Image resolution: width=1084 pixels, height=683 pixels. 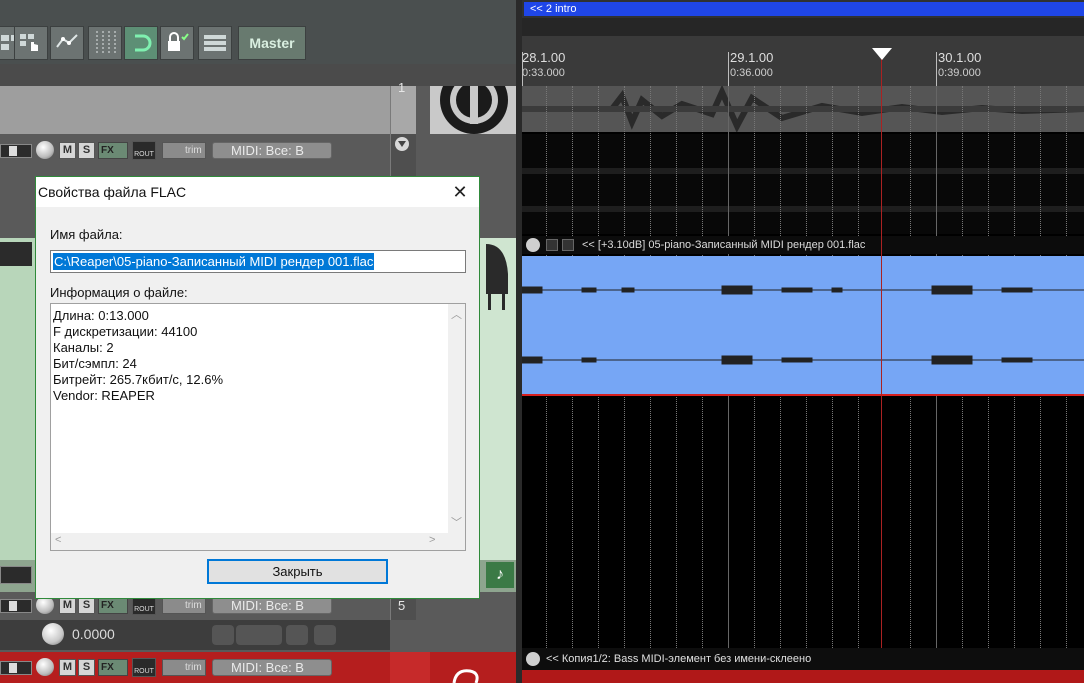 I want to click on track-5-fx-button: FX, so click(x=113, y=605).